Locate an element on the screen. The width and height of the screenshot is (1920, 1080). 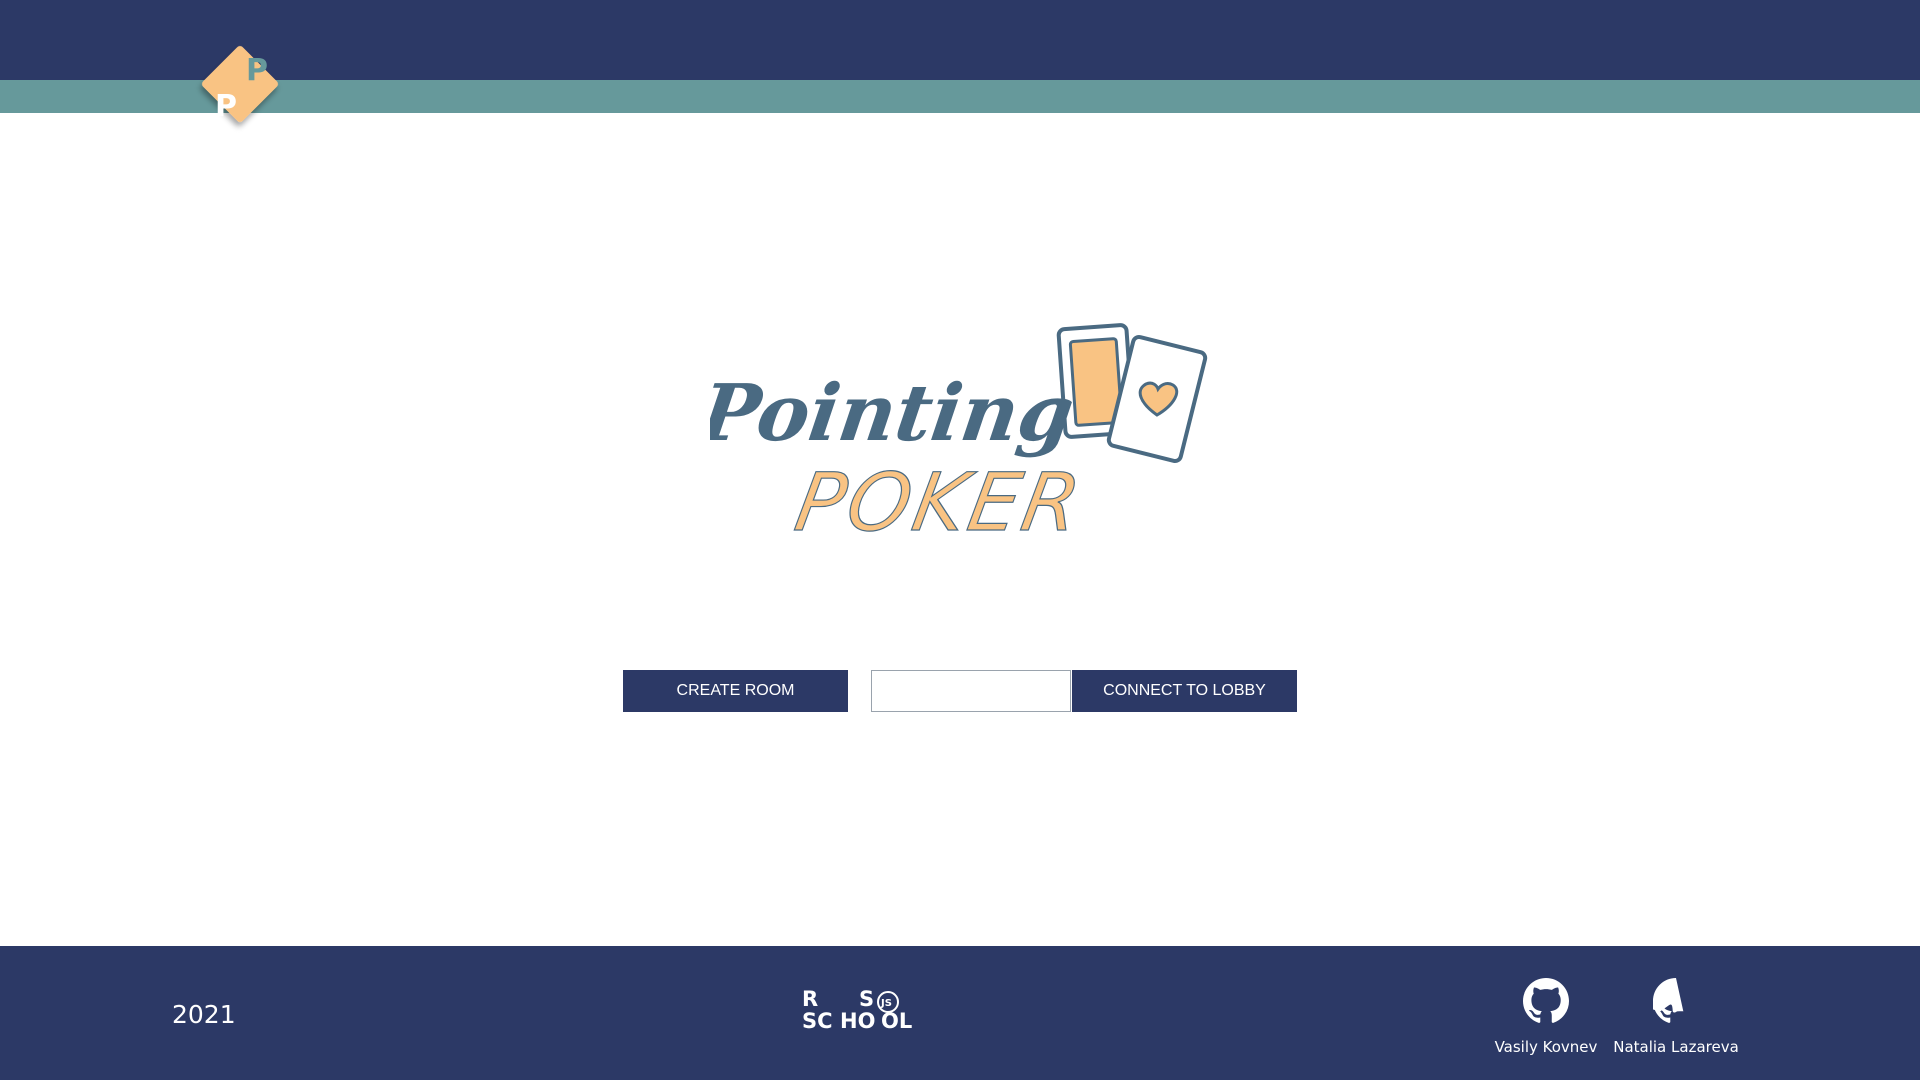
author-link-natalia-lazareva: Natalia Lazareva is located at coordinates (1676, 1018).